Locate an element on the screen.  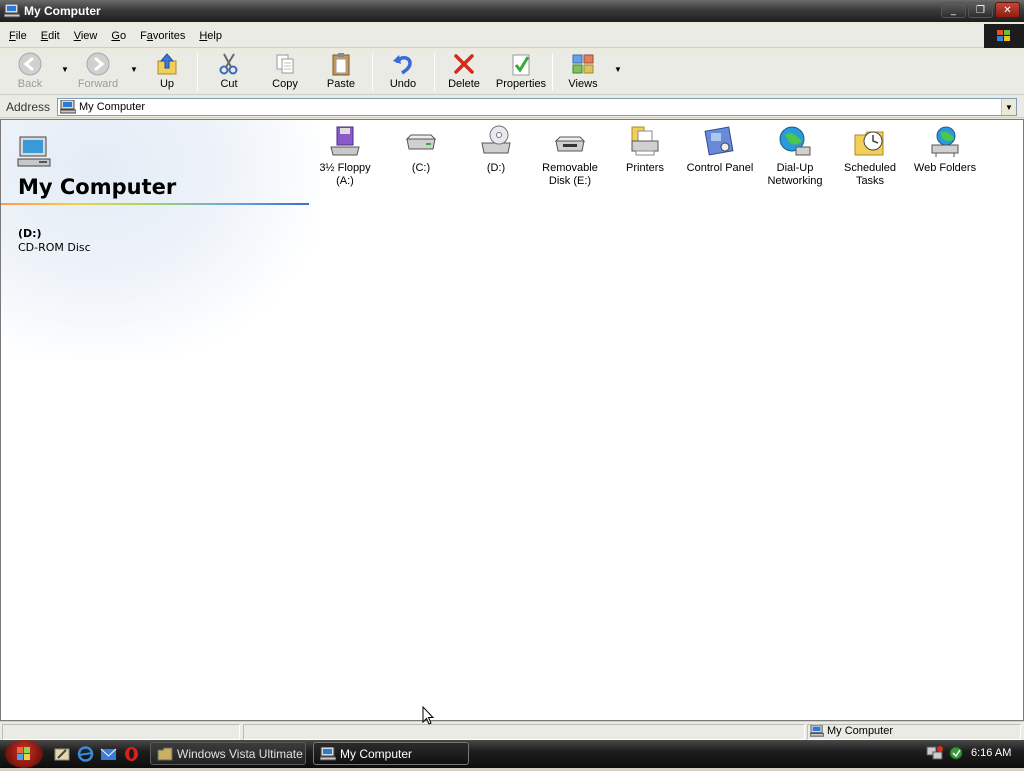
back-dropdown-icon: ▼ is located at coordinates (65, 69).